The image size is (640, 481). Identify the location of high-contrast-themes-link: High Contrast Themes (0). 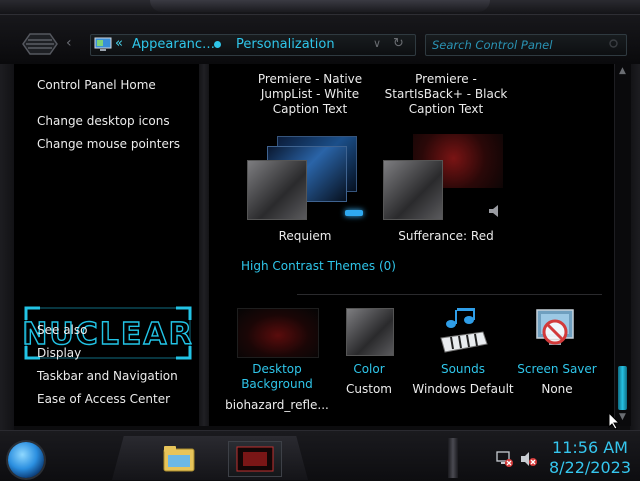
(318, 266).